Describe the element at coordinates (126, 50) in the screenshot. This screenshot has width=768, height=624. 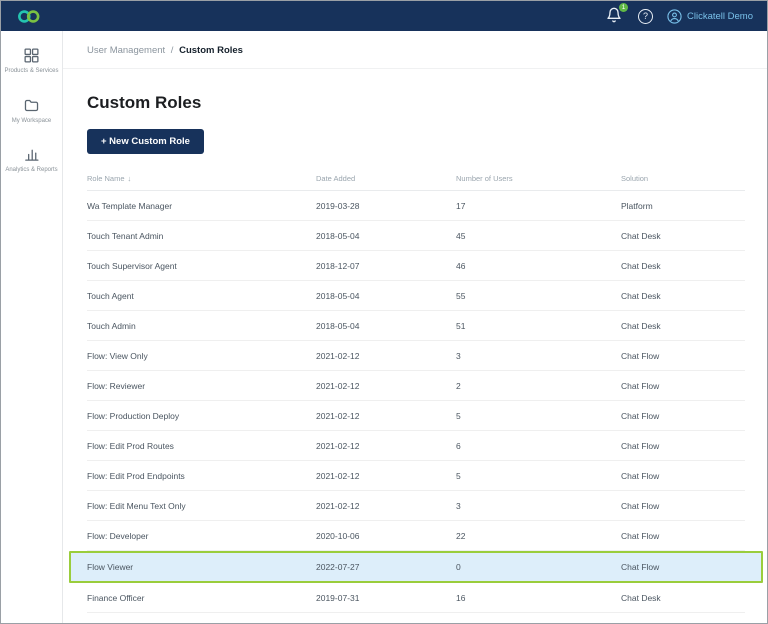
I see `breadcrumb-parent-link: User Management` at that location.